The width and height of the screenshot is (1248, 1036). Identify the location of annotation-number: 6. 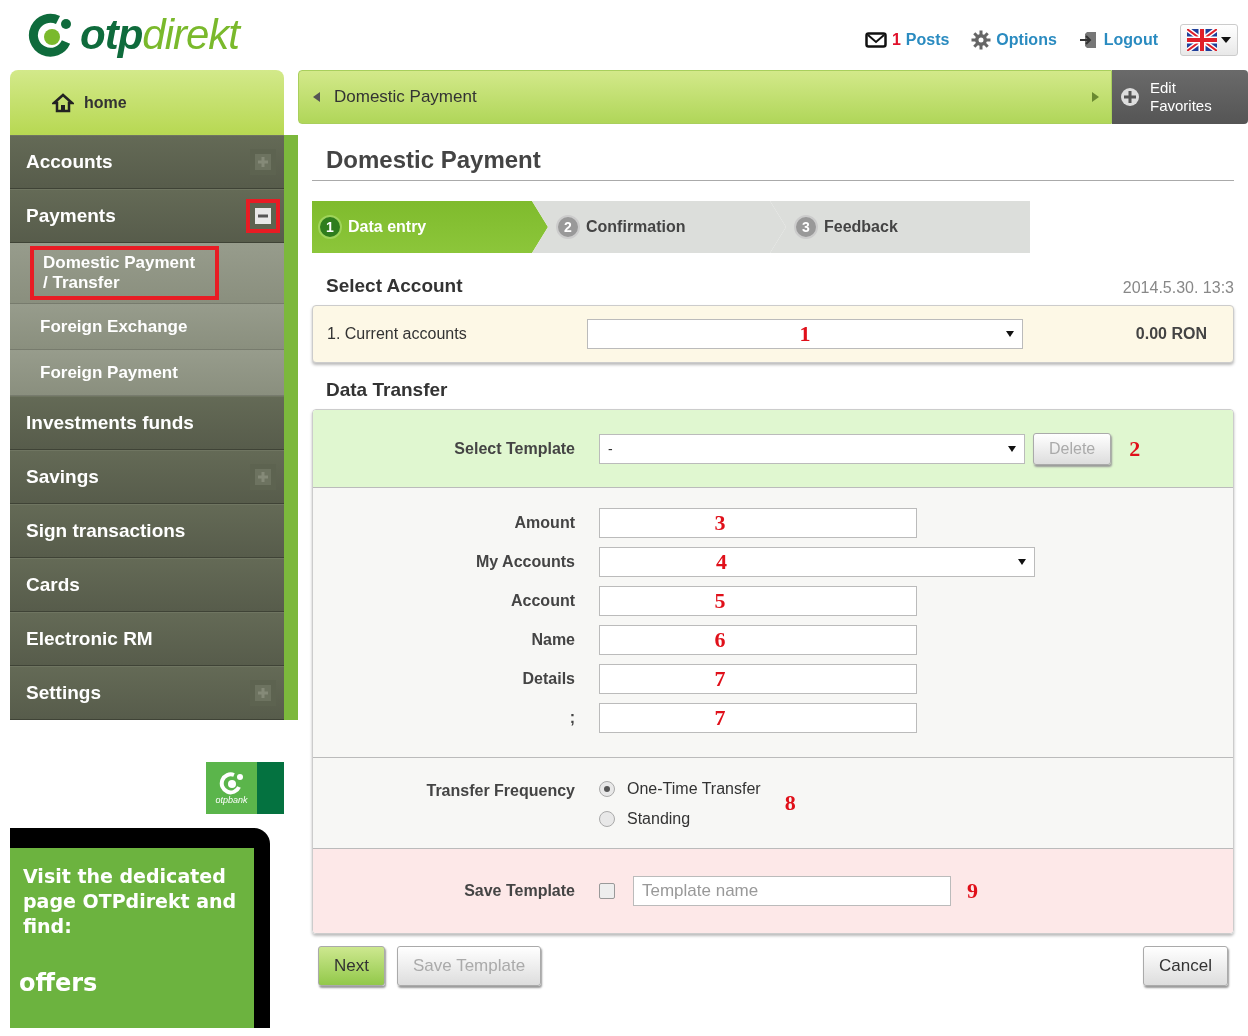
(720, 640).